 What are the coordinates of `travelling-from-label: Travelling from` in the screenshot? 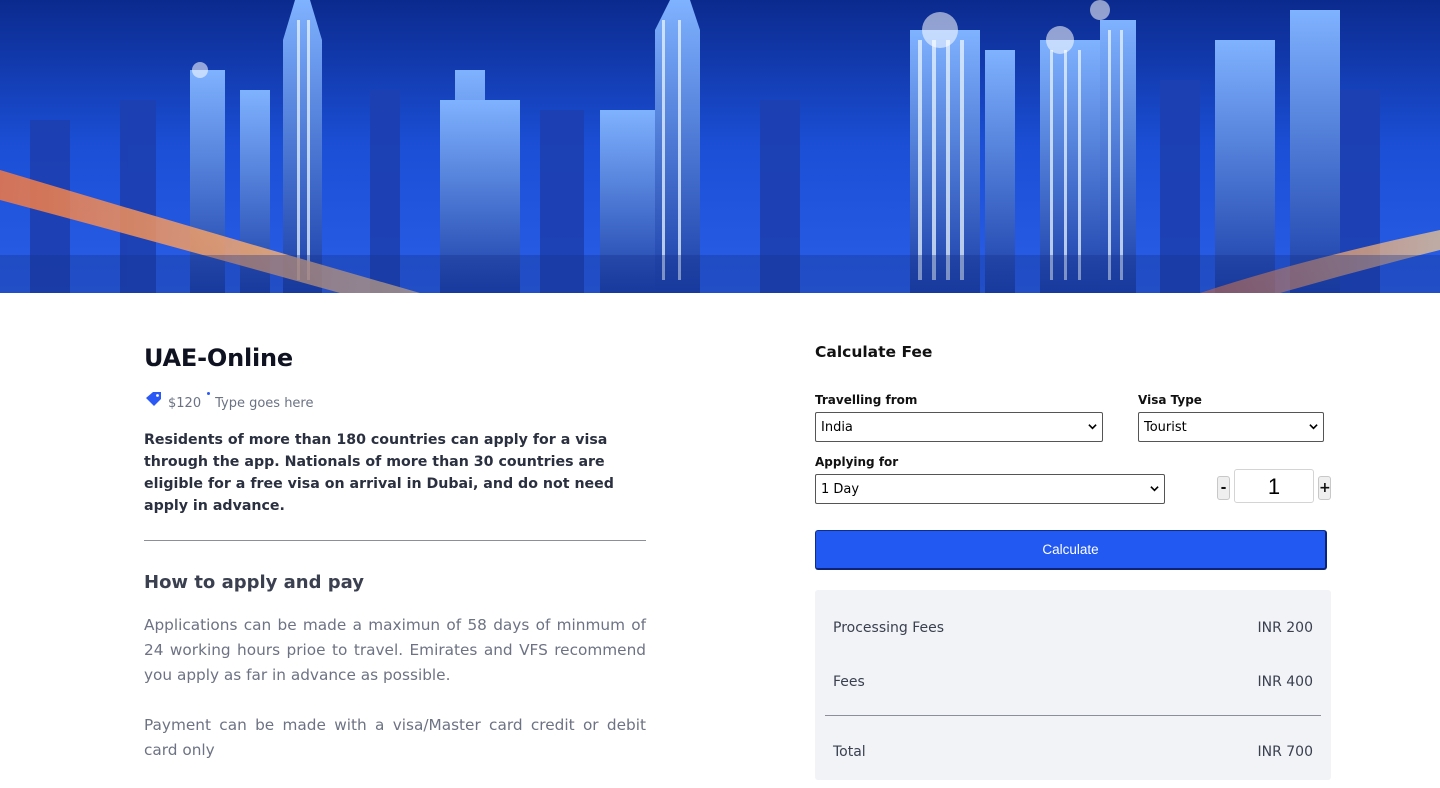 It's located at (866, 400).